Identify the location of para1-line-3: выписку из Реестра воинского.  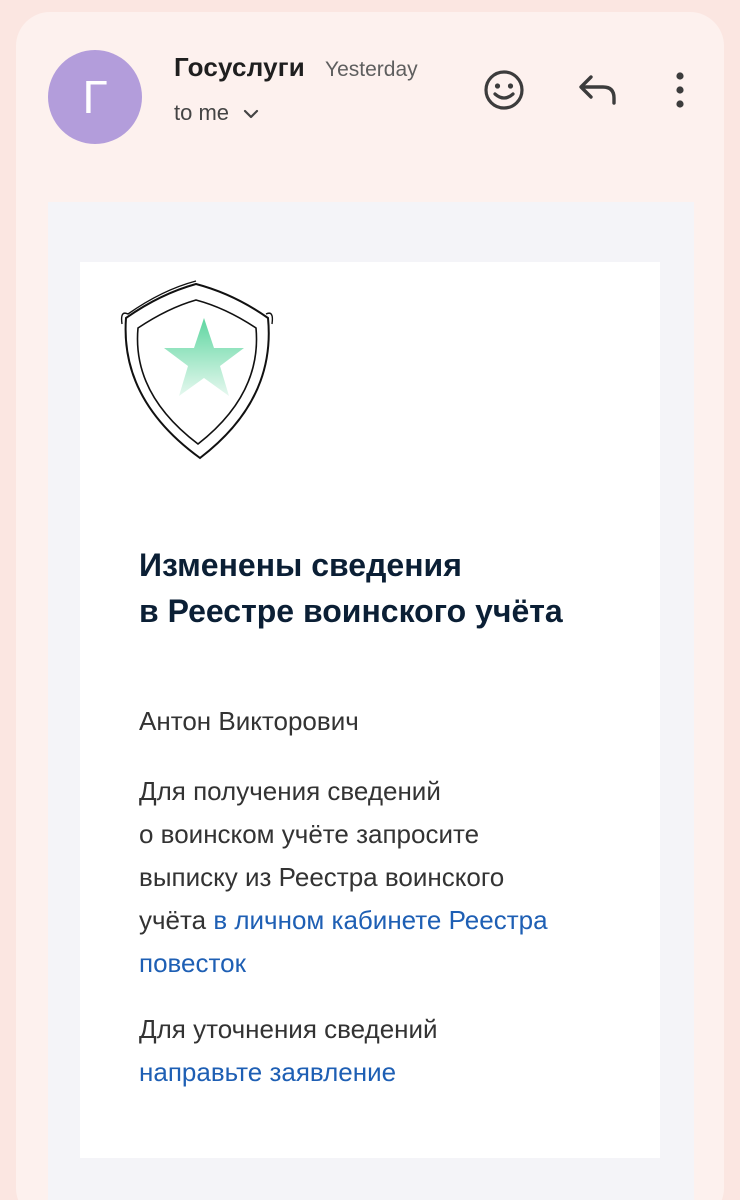
(322, 877).